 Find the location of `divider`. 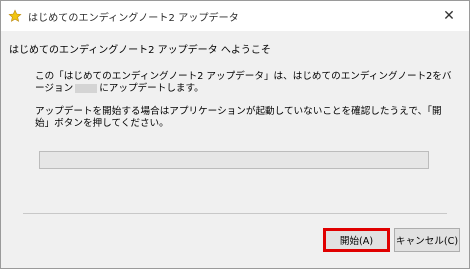

divider is located at coordinates (235, 213).